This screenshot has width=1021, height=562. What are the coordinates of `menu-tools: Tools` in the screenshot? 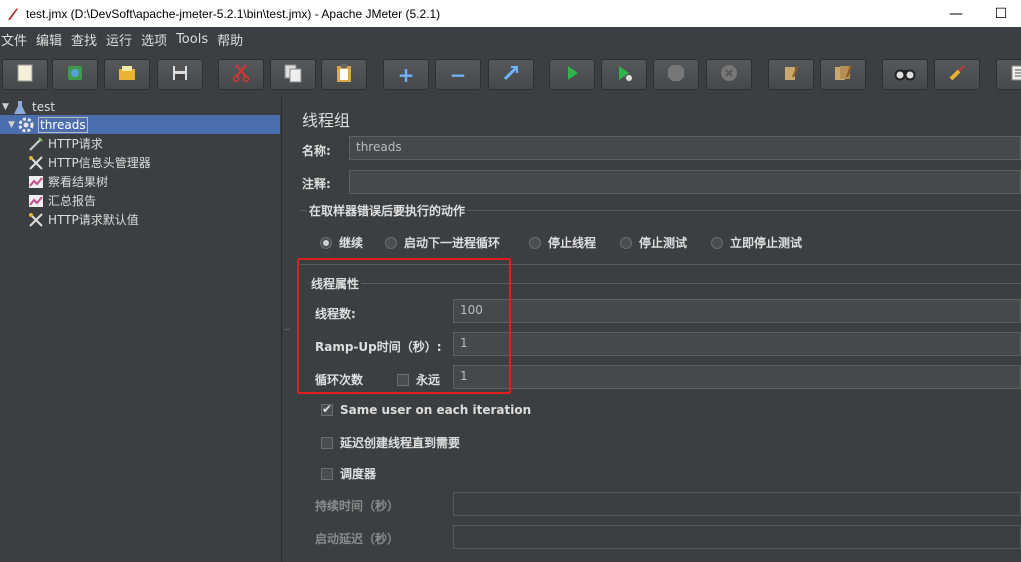 It's located at (194, 39).